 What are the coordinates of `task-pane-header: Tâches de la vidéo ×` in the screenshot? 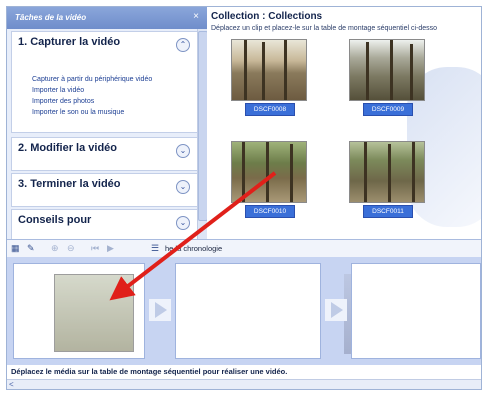 It's located at (107, 18).